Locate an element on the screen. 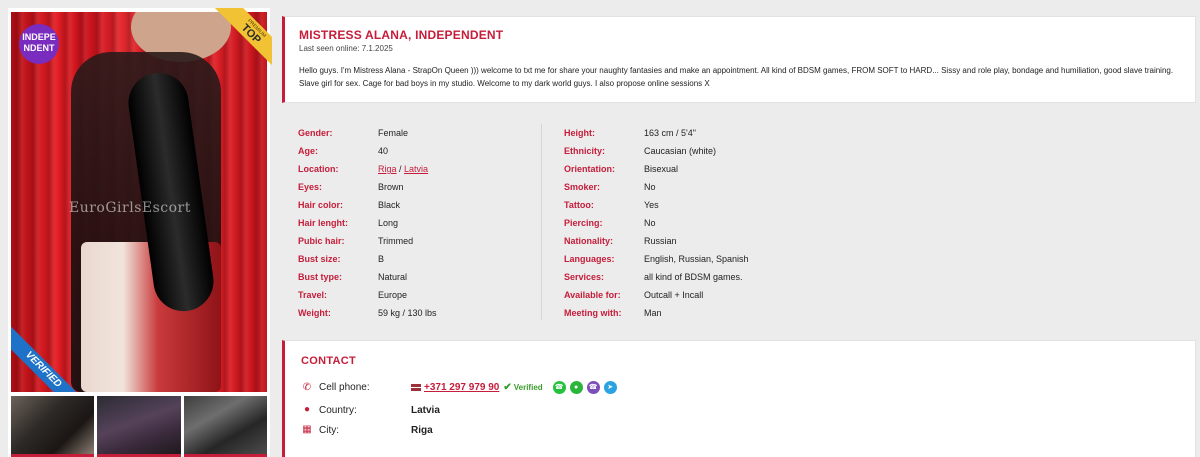 This screenshot has height=457, width=1200. detail-value: Russian is located at coordinates (660, 241).